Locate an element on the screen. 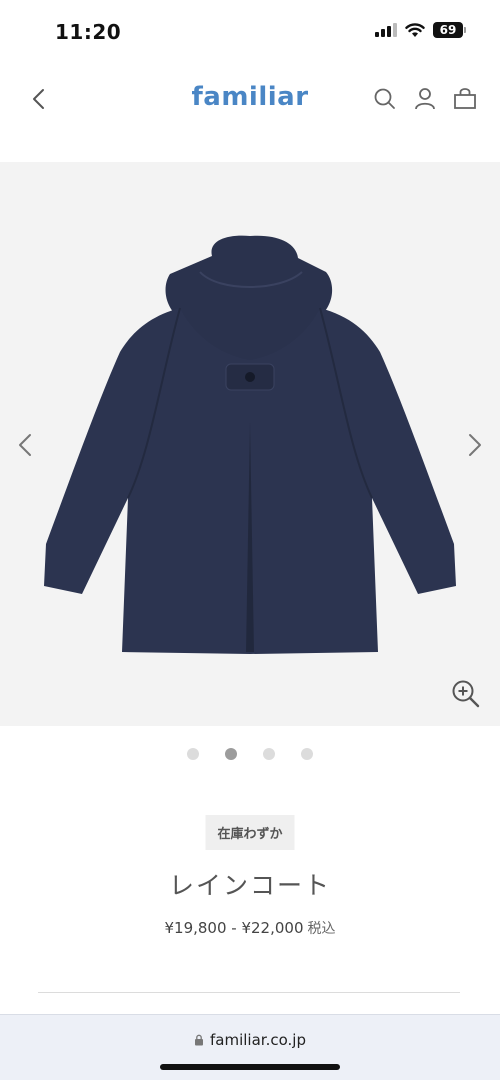 The height and width of the screenshot is (1080, 500). chevron-right-icon is located at coordinates (475, 445).